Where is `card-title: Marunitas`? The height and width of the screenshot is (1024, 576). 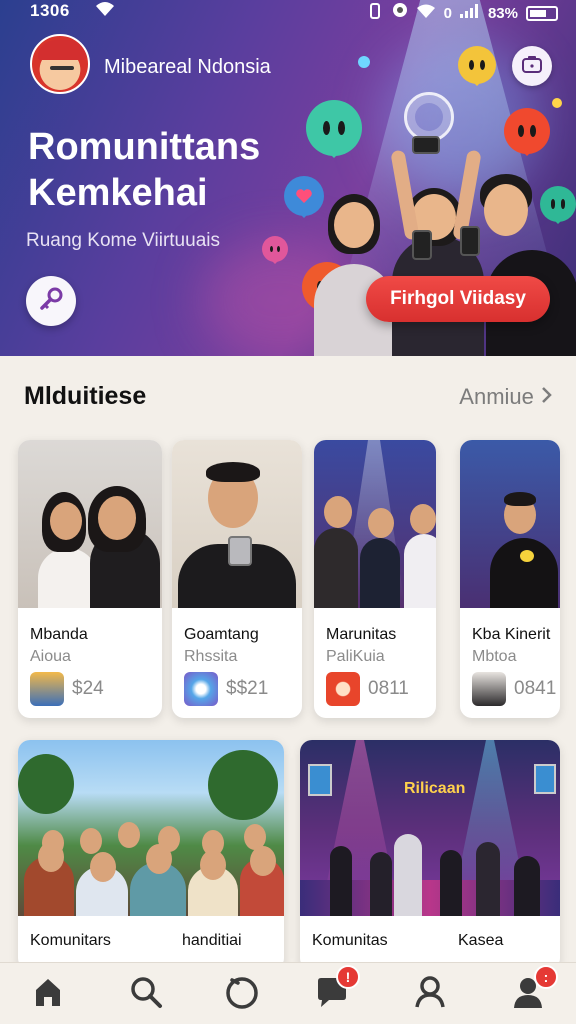 card-title: Marunitas is located at coordinates (361, 634).